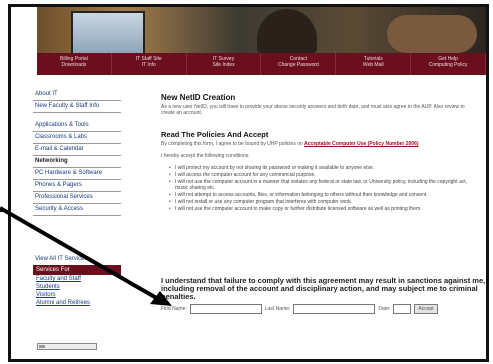 This screenshot has width=493, height=364. What do you see at coordinates (225, 309) in the screenshot?
I see `first-name-input` at bounding box center [225, 309].